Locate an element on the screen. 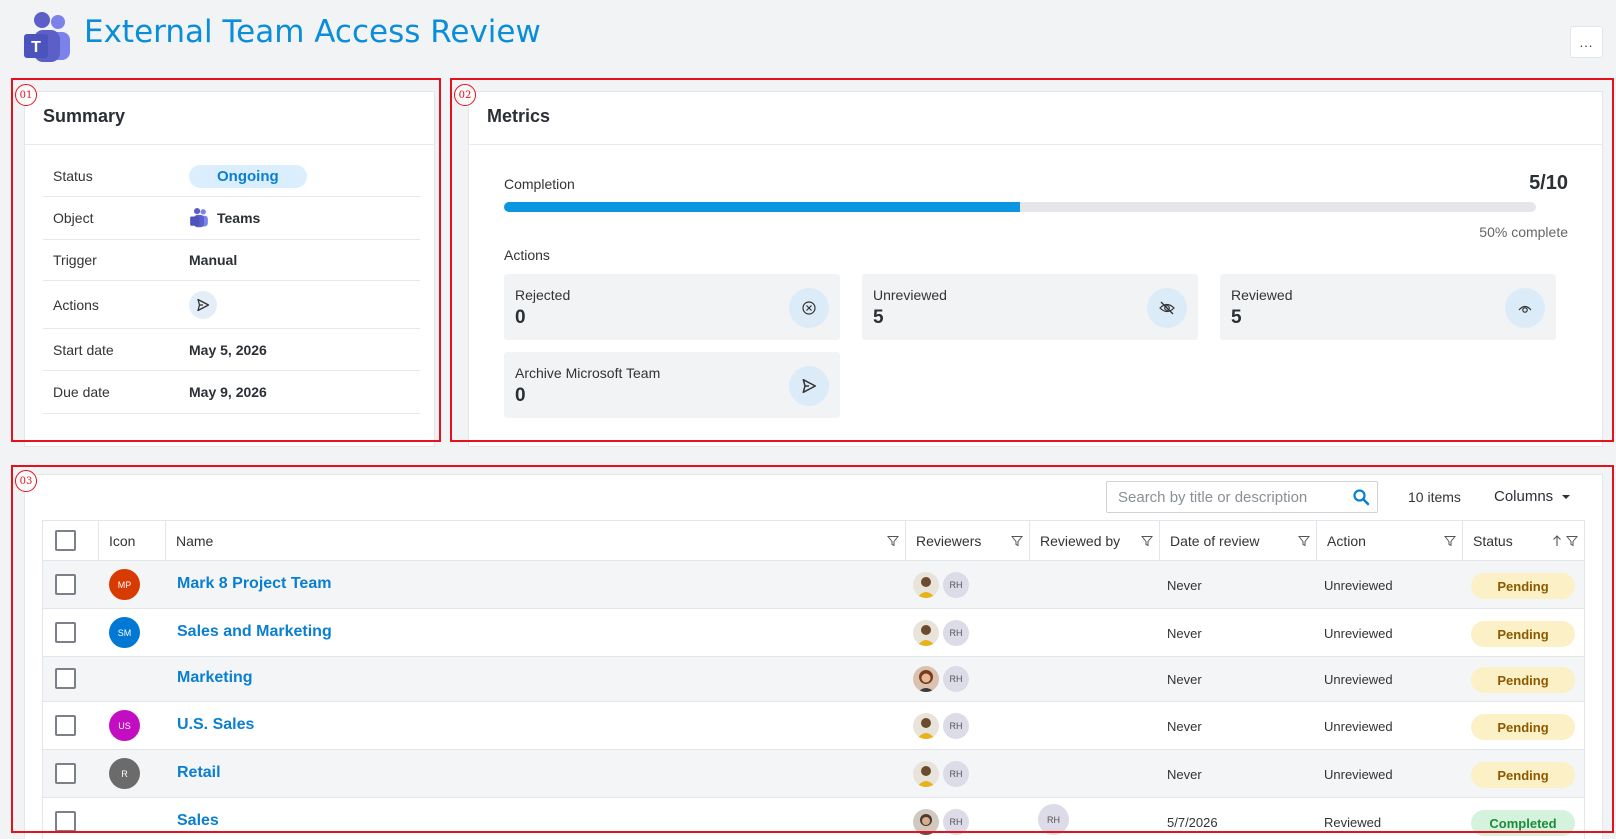  annotation-tag: 02 is located at coordinates (465, 95).